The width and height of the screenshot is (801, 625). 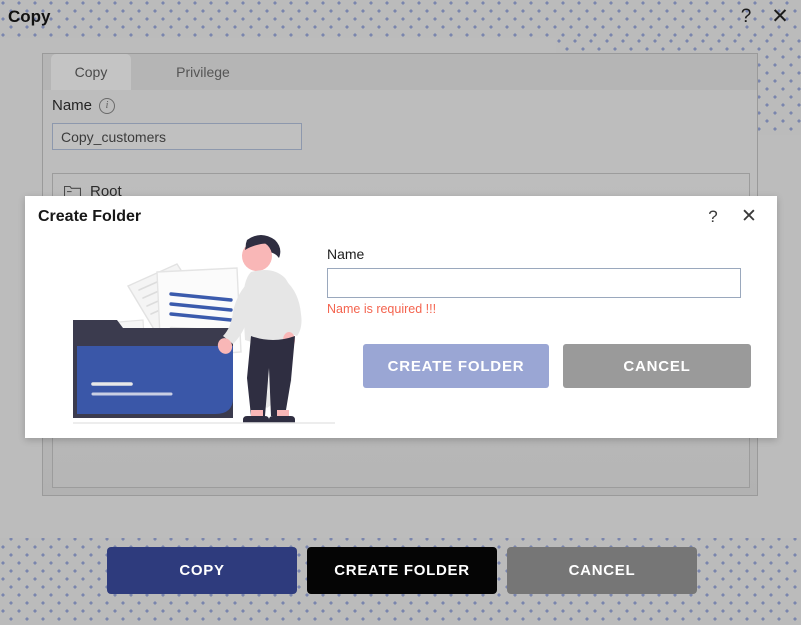 I want to click on dialog-close-icon: ✕, so click(x=749, y=217).